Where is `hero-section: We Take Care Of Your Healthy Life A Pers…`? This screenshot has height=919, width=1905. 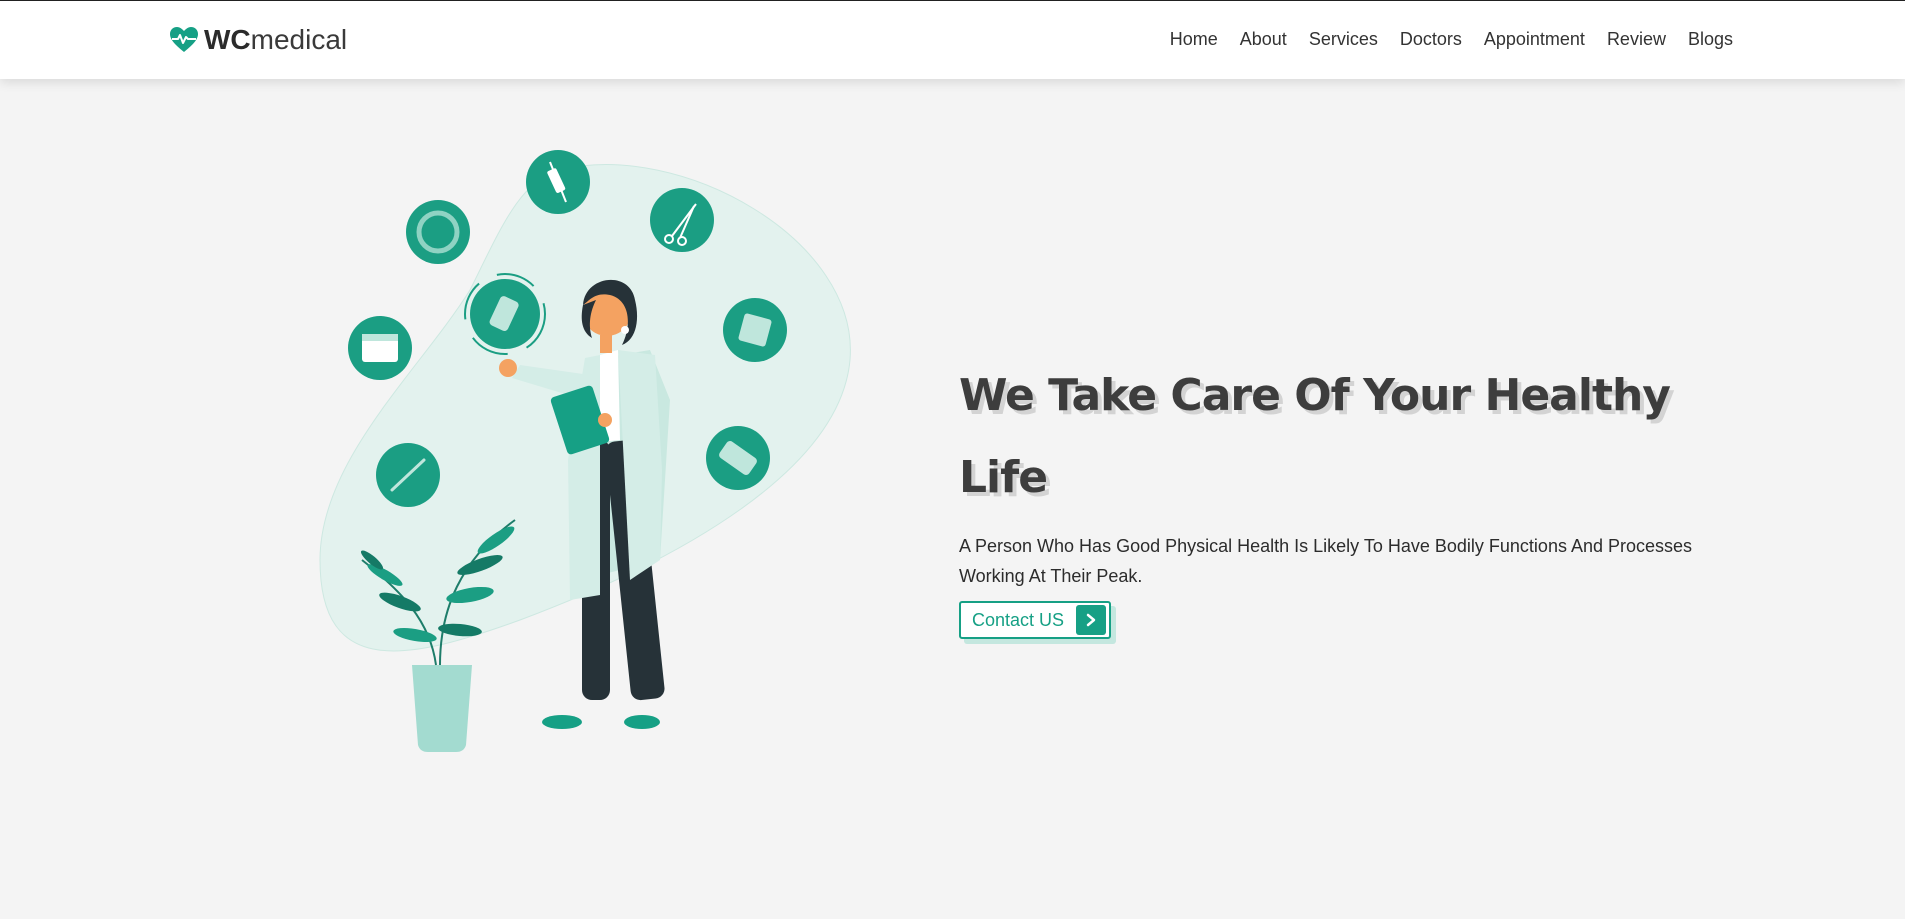
hero-section: We Take Care Of Your Healthy Life A Pers… is located at coordinates (1339, 497).